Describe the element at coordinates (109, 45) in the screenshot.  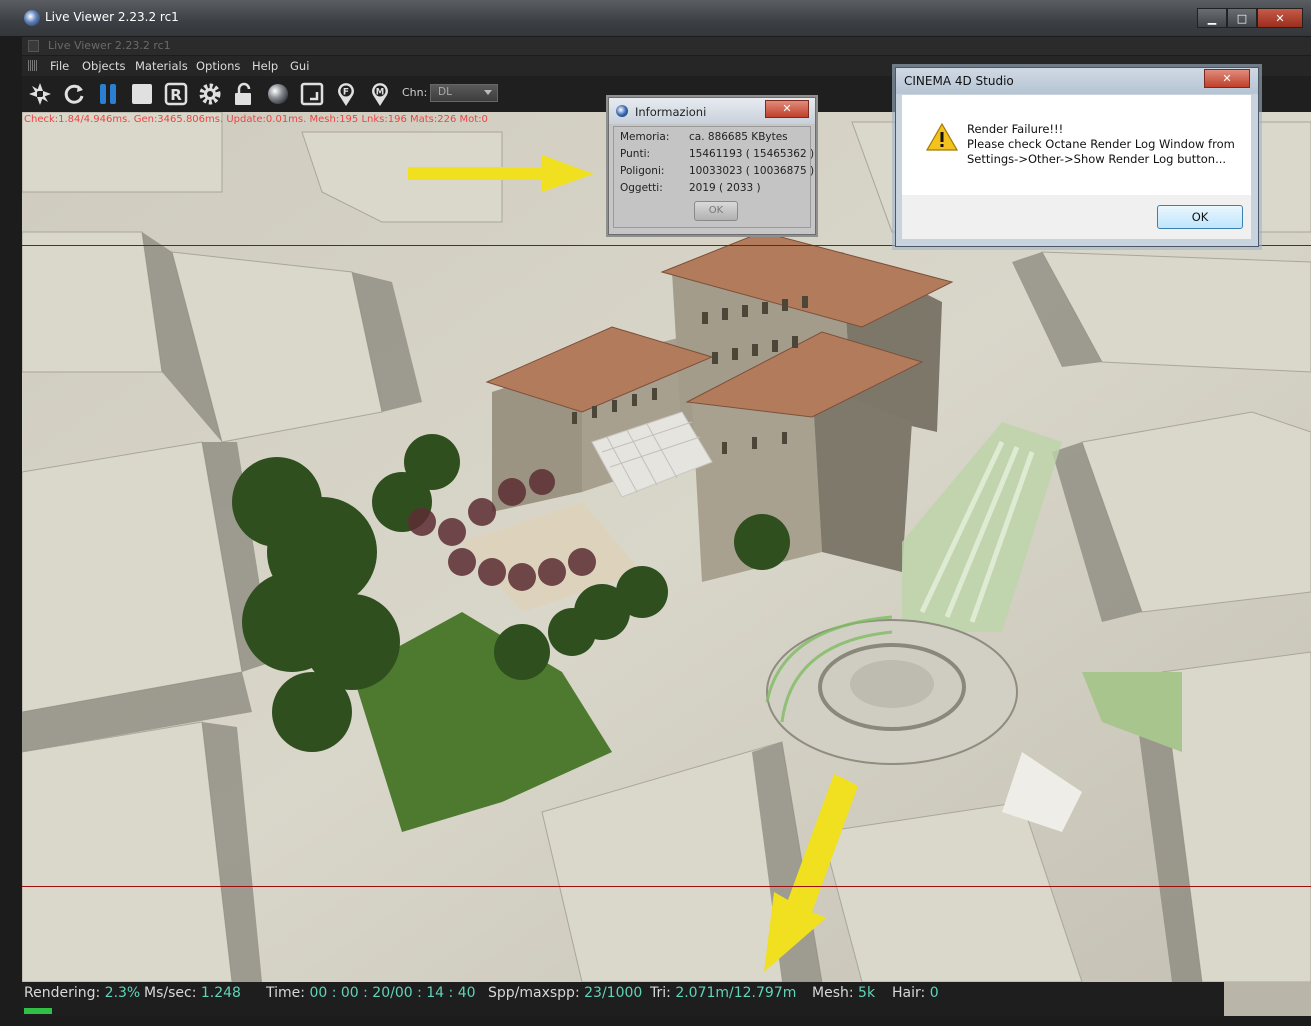
I see `inner-title: Live Viewer 2.23.2 rc1` at that location.